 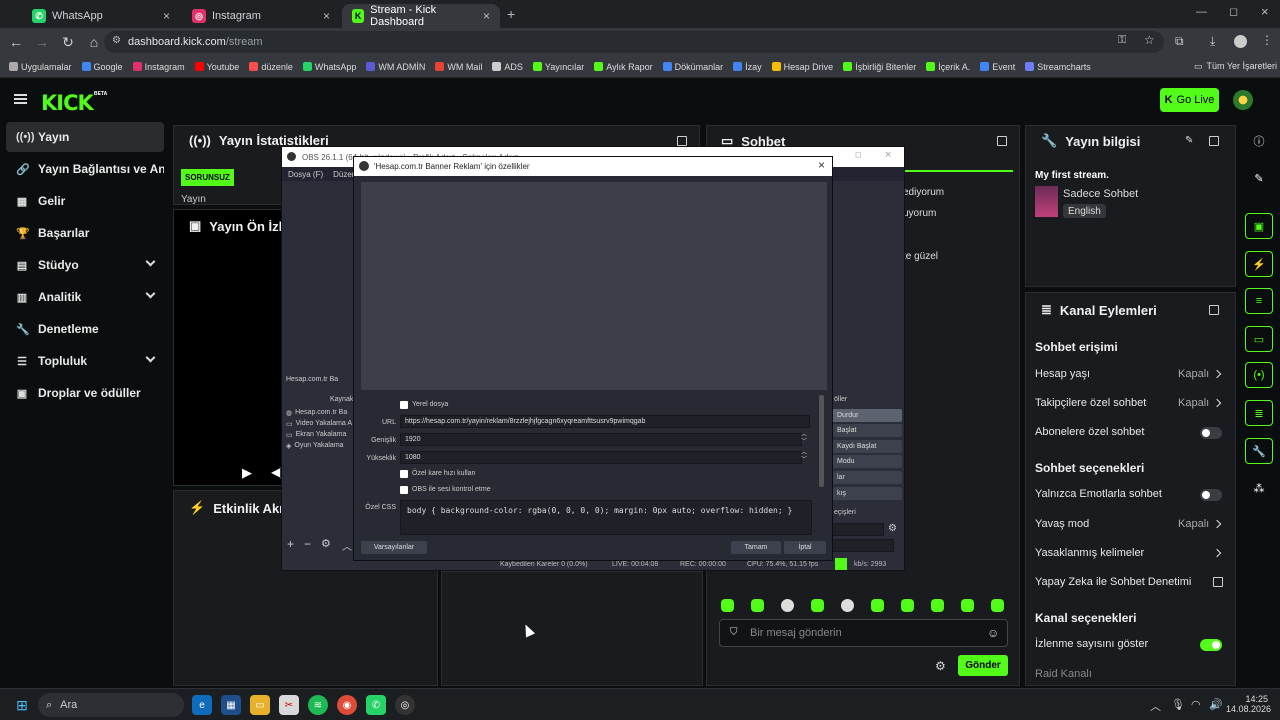 I want to click on subs-only-toggle, so click(x=1211, y=433).